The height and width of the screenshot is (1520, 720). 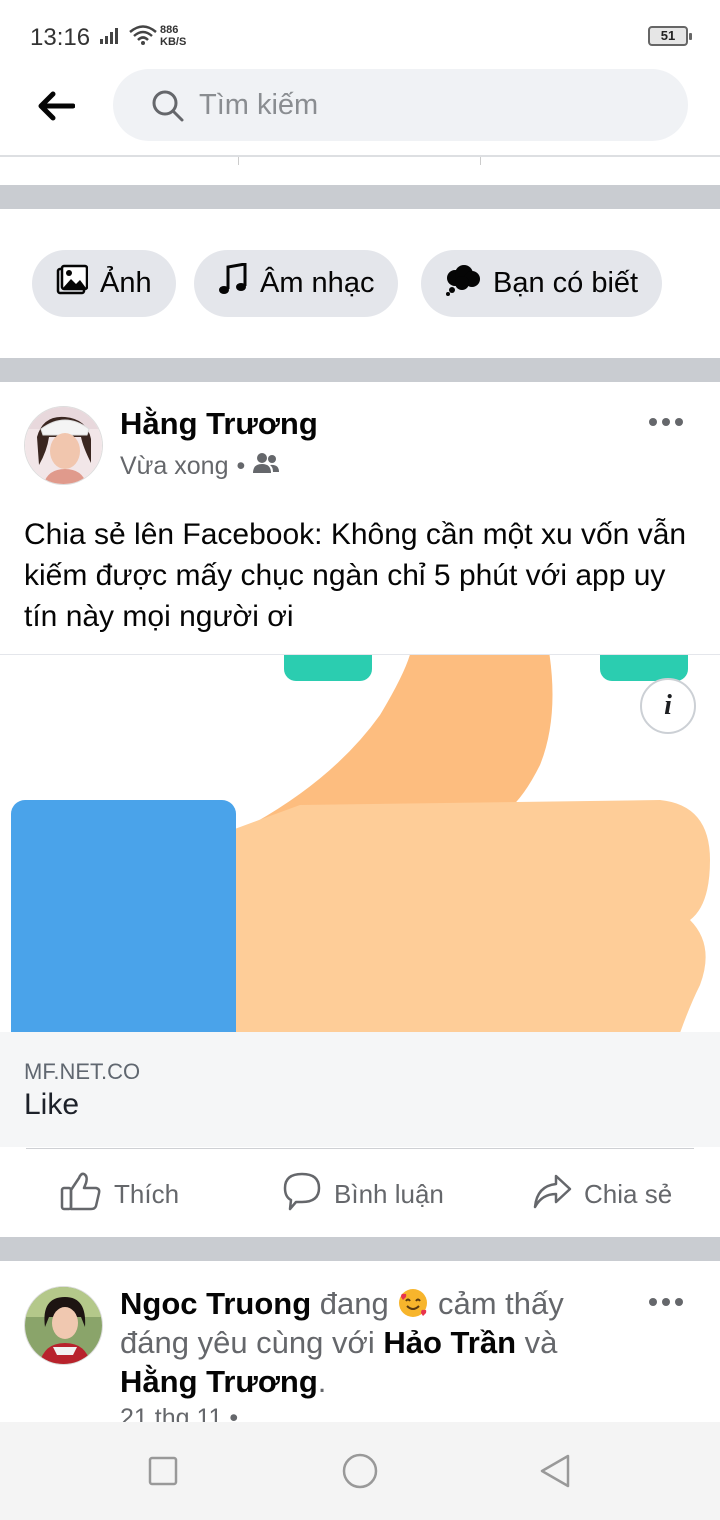 I want to click on smiling-hearts-emoji-icon, so click(x=413, y=1303).